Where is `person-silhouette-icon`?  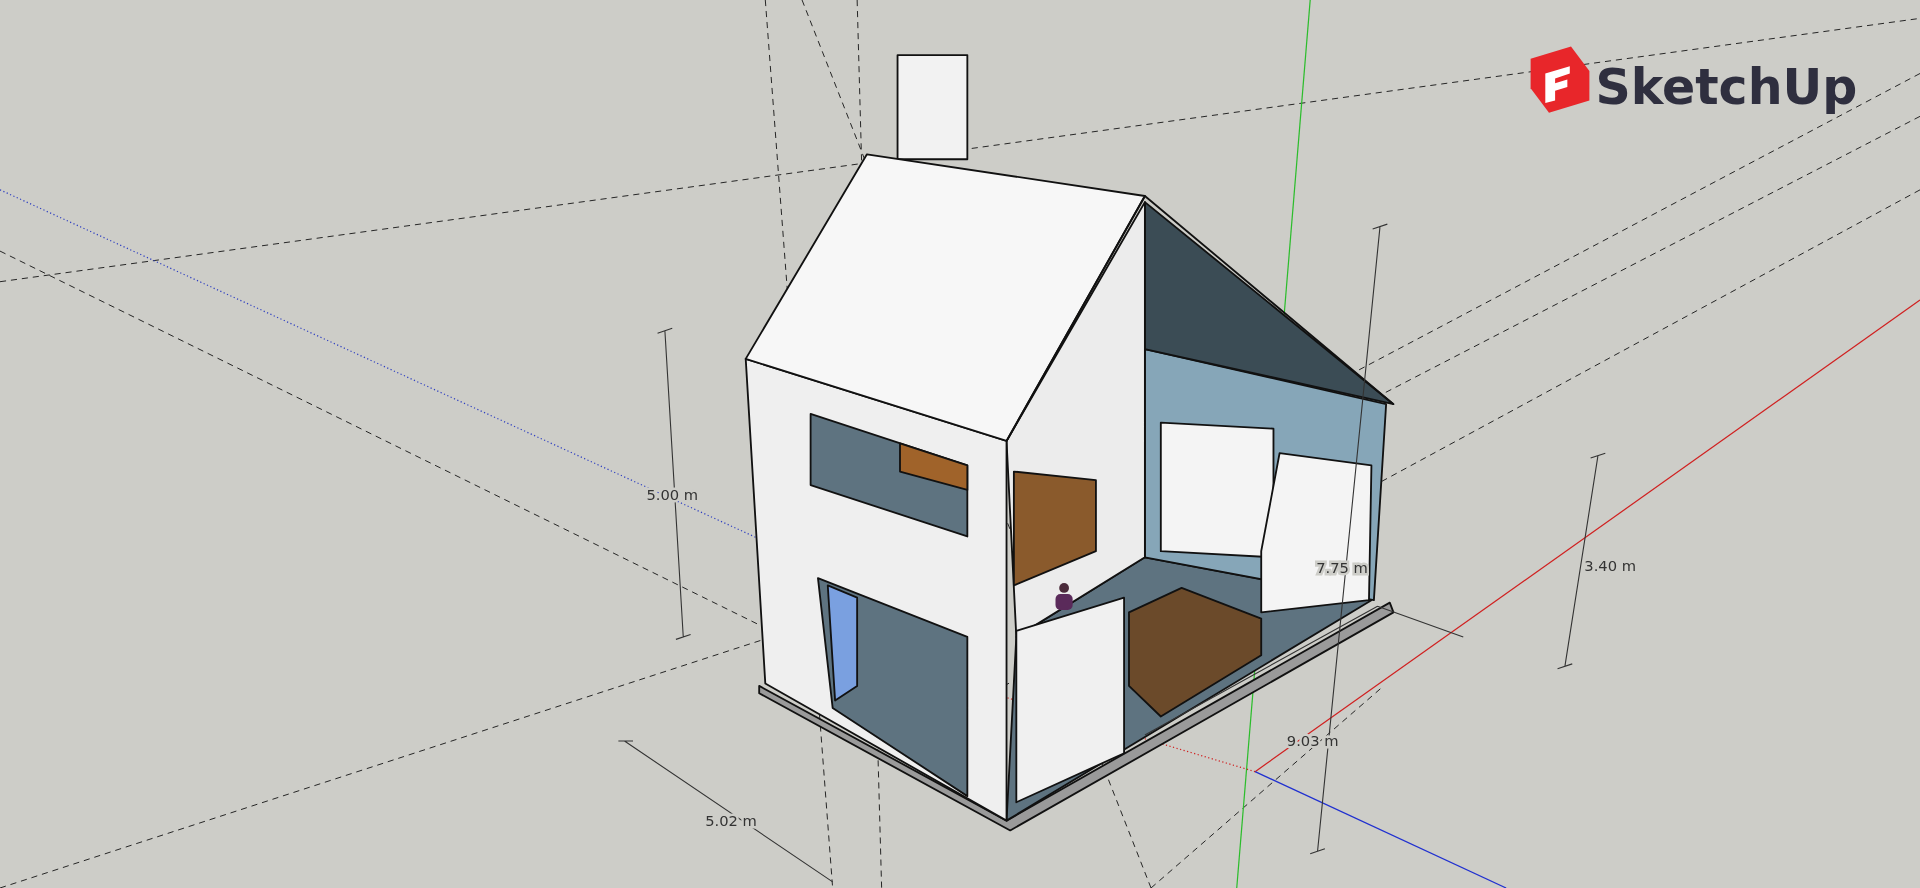
person-silhouette-icon is located at coordinates (1064, 596).